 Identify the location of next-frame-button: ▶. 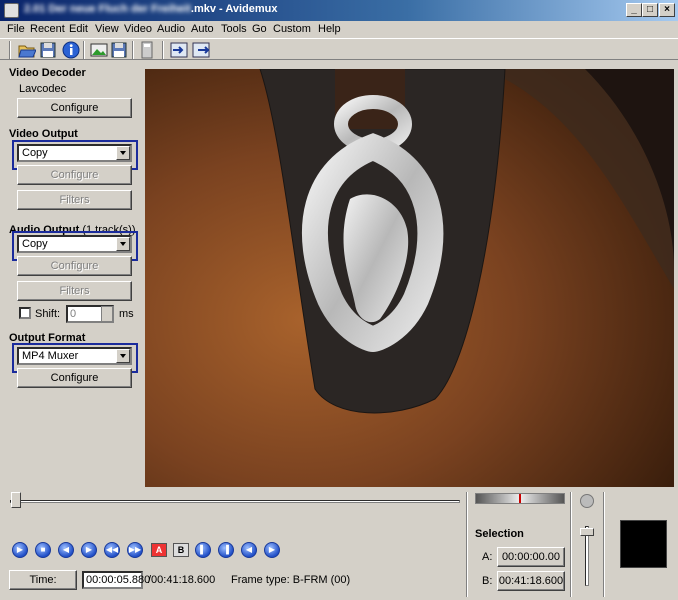
(89, 550).